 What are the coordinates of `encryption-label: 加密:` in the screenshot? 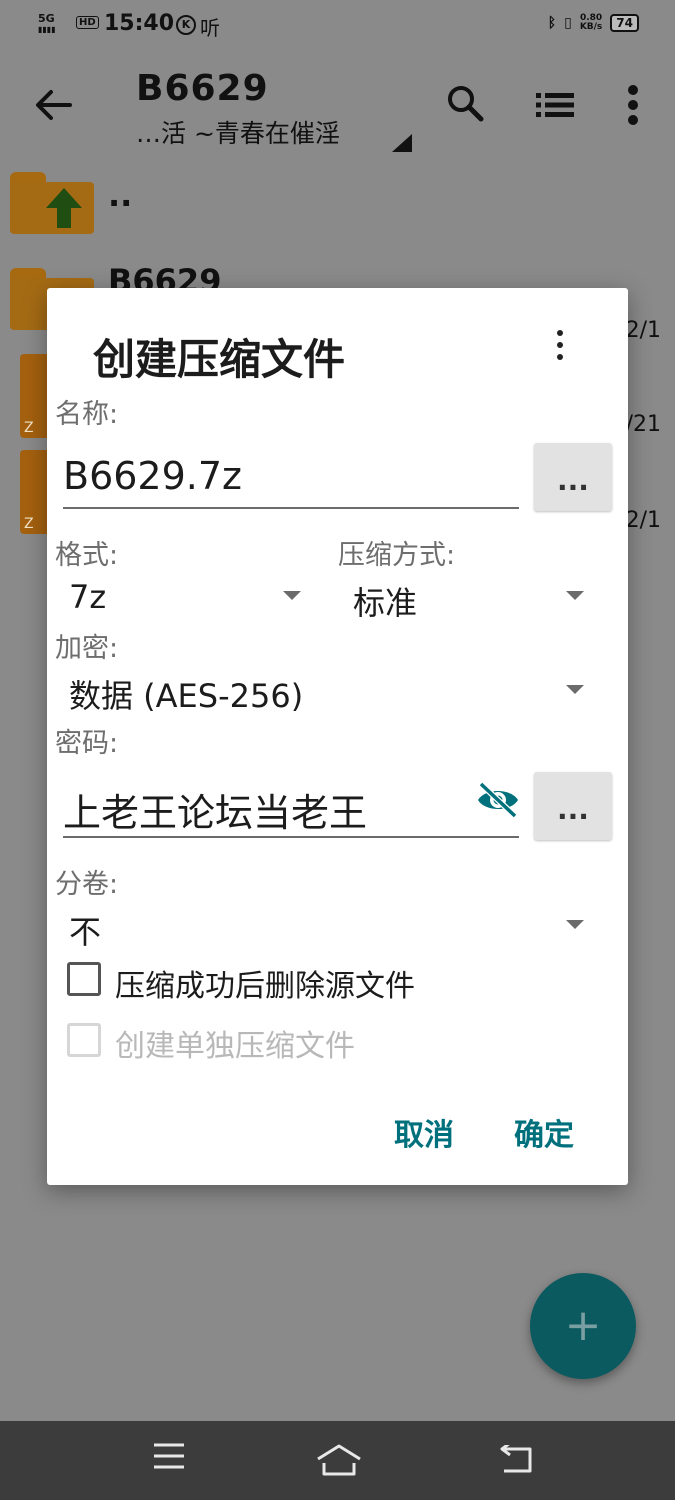 It's located at (87, 648).